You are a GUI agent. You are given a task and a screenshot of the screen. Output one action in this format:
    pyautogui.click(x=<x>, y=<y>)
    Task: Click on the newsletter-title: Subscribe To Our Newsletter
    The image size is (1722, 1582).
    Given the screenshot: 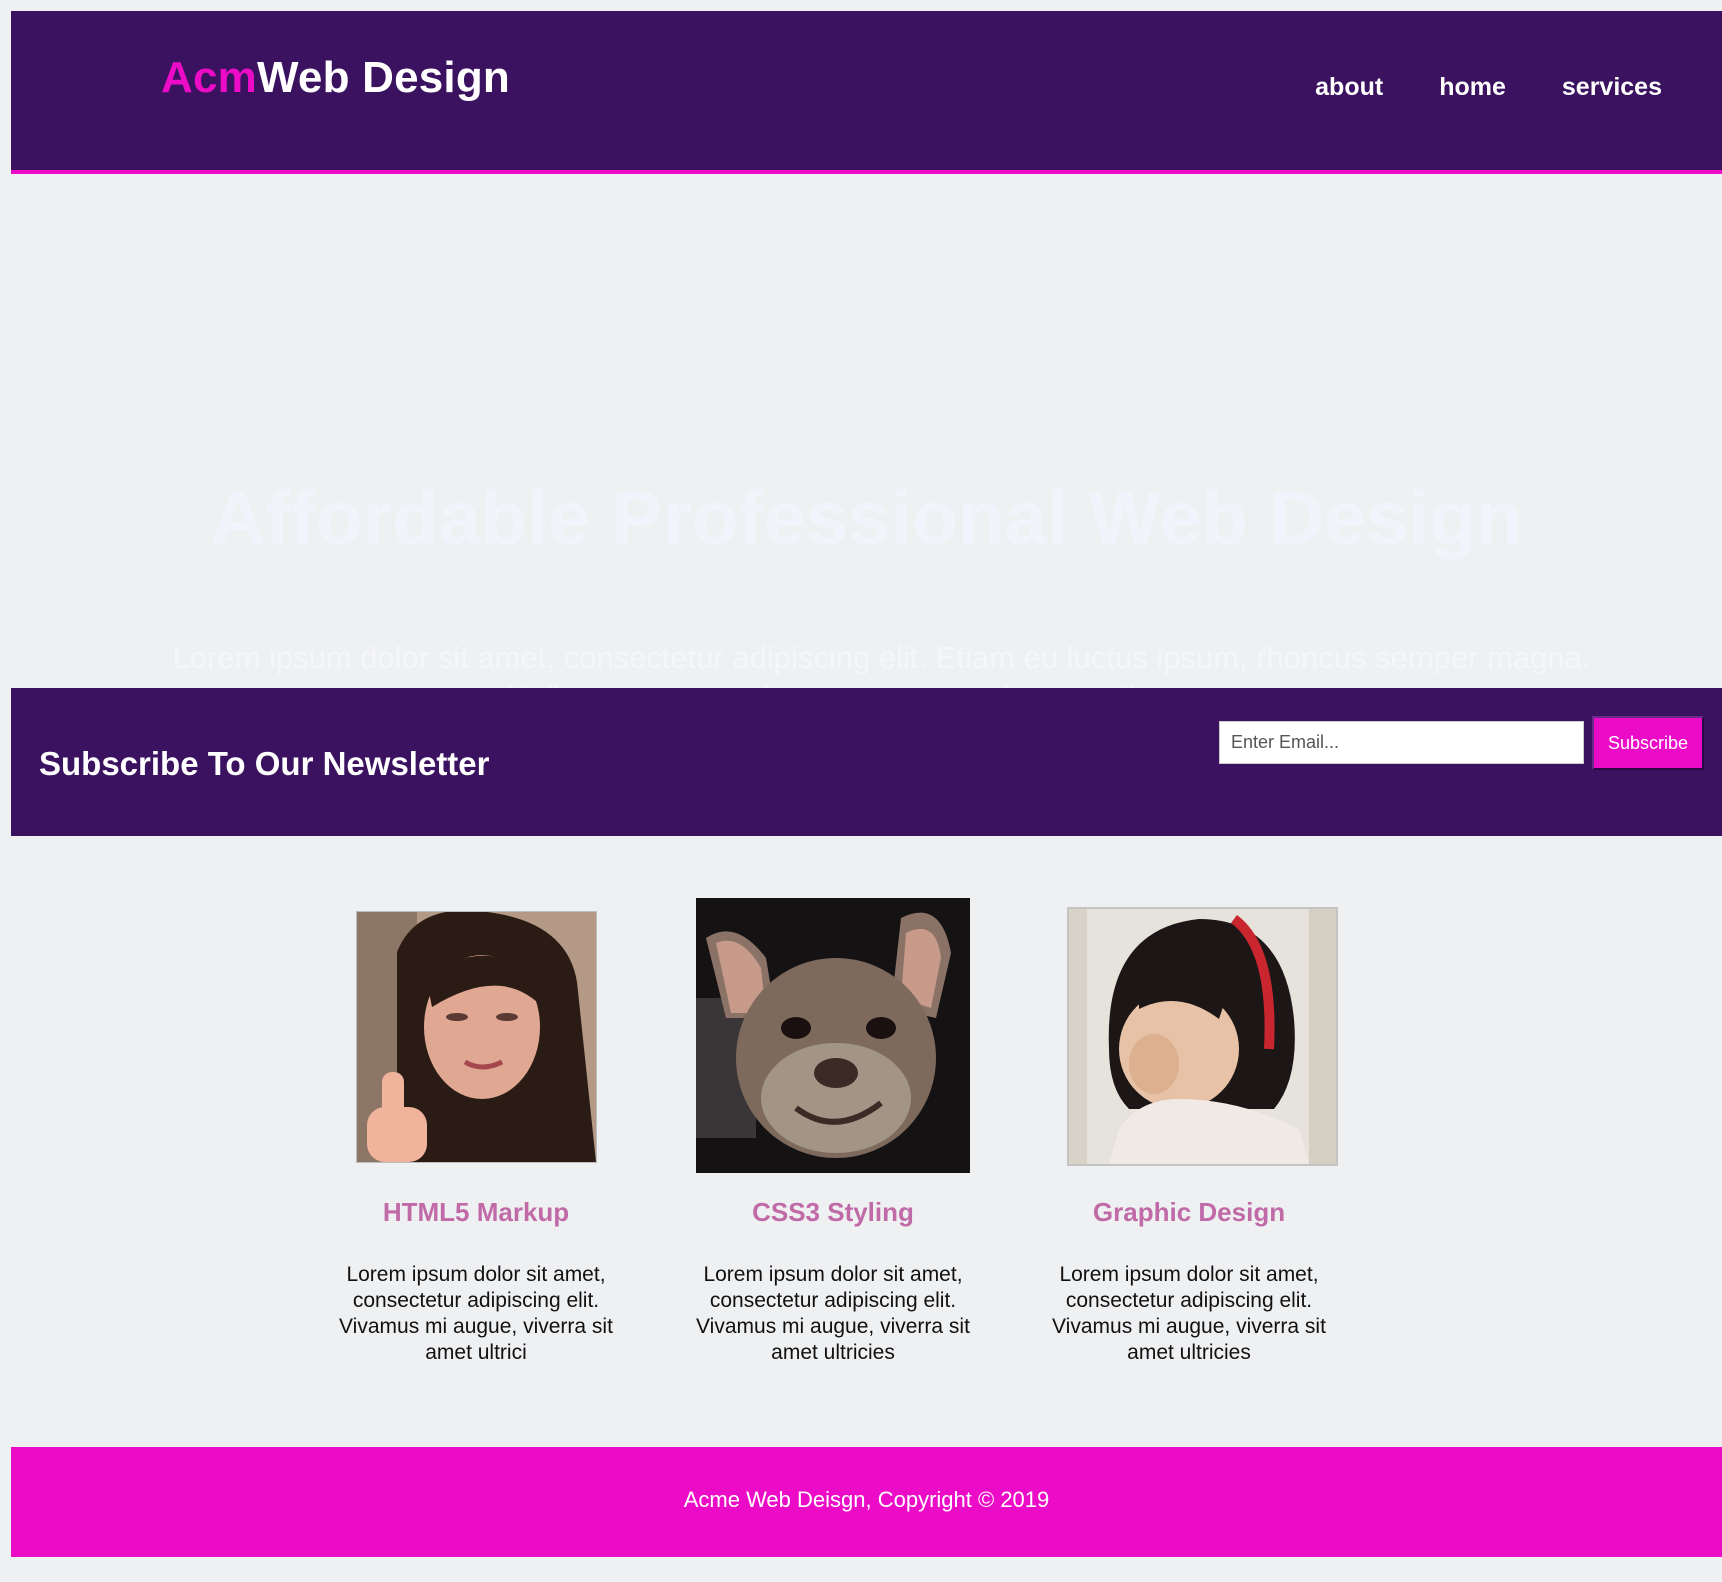 What is the action you would take?
    pyautogui.click(x=264, y=763)
    